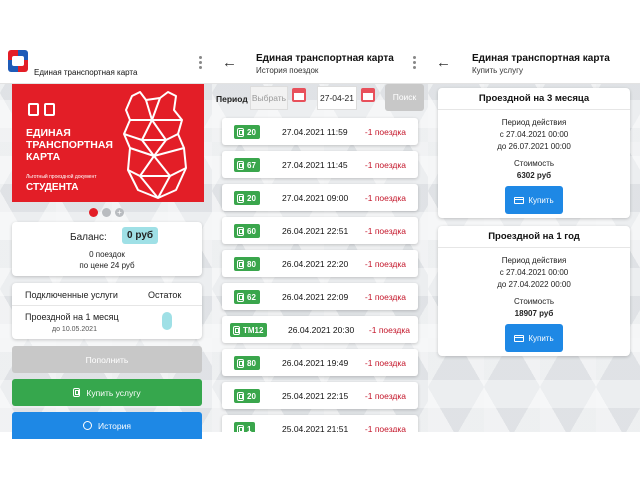 The height and width of the screenshot is (480, 640). What do you see at coordinates (534, 260) in the screenshot?
I see `period-label: Период действия` at bounding box center [534, 260].